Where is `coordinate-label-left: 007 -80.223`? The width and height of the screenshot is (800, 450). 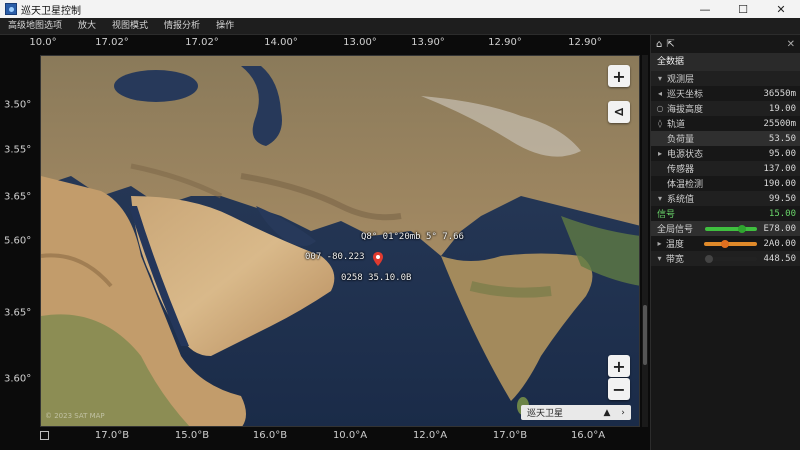
coordinate-label-left: 007 -80.223 is located at coordinates (335, 257).